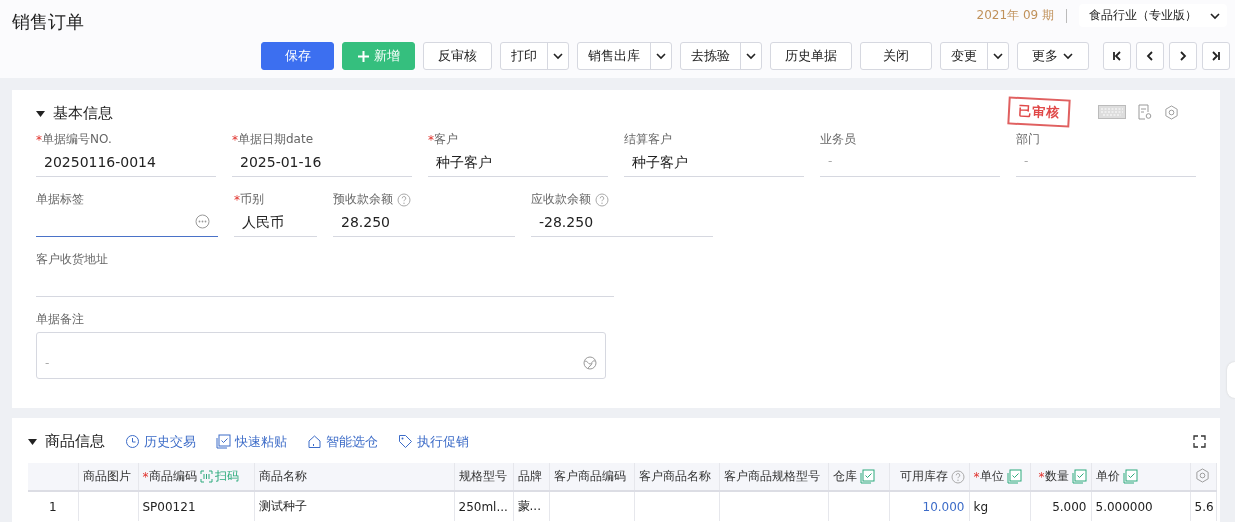 This screenshot has height=522, width=1235. What do you see at coordinates (1153, 15) in the screenshot?
I see `edition-selector: 食品行业（专业版）` at bounding box center [1153, 15].